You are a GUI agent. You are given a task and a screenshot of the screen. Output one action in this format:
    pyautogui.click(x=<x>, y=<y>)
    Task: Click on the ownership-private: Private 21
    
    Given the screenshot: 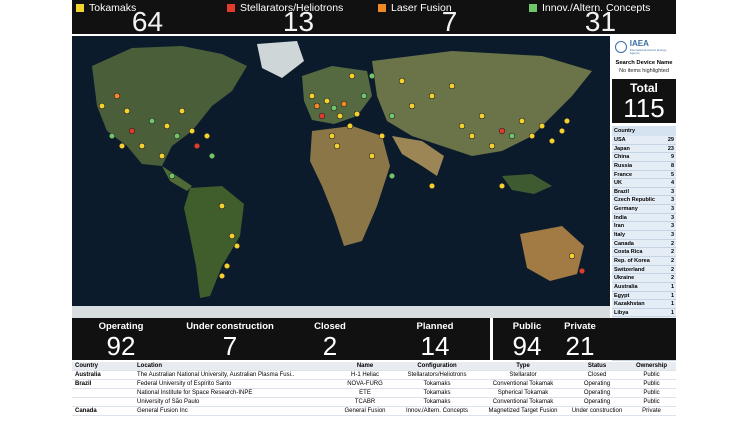 What is the action you would take?
    pyautogui.click(x=580, y=338)
    